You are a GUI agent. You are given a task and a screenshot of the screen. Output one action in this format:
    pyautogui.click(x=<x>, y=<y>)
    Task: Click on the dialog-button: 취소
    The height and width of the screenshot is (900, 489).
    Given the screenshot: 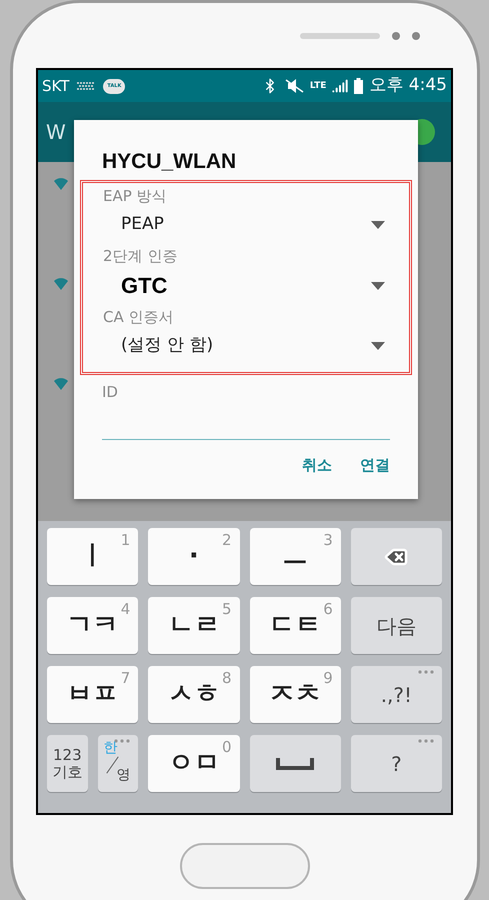 What is the action you would take?
    pyautogui.click(x=317, y=465)
    